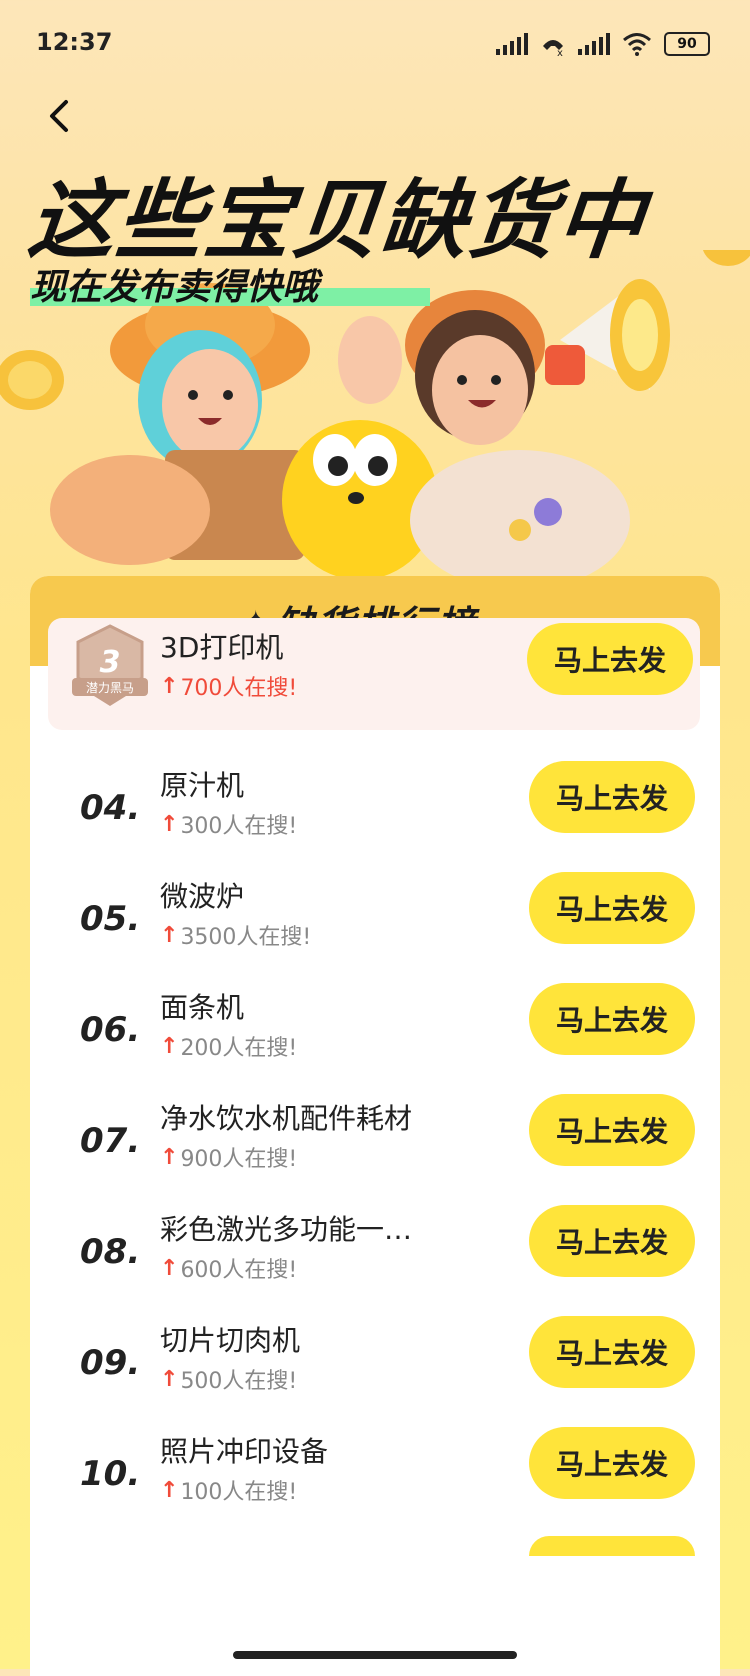 The width and height of the screenshot is (750, 1676). What do you see at coordinates (110, 1141) in the screenshot?
I see `item-rank: 07.` at bounding box center [110, 1141].